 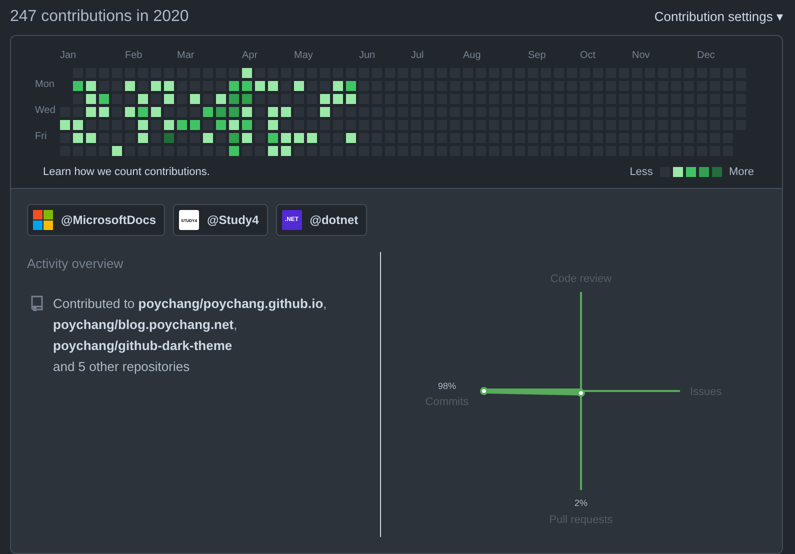 What do you see at coordinates (75, 263) in the screenshot?
I see `activity-overview-heading: Activity overview` at bounding box center [75, 263].